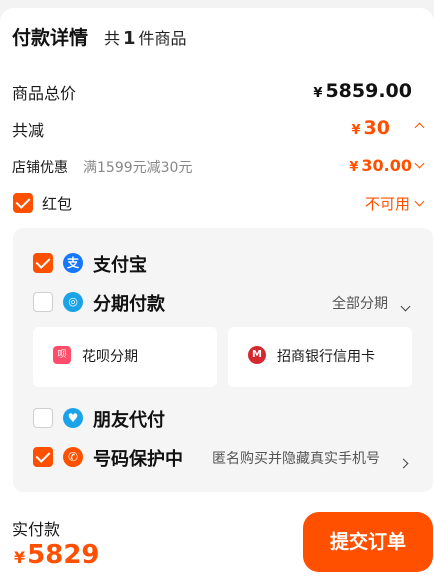  I want to click on chevron-right-icon, so click(403, 463).